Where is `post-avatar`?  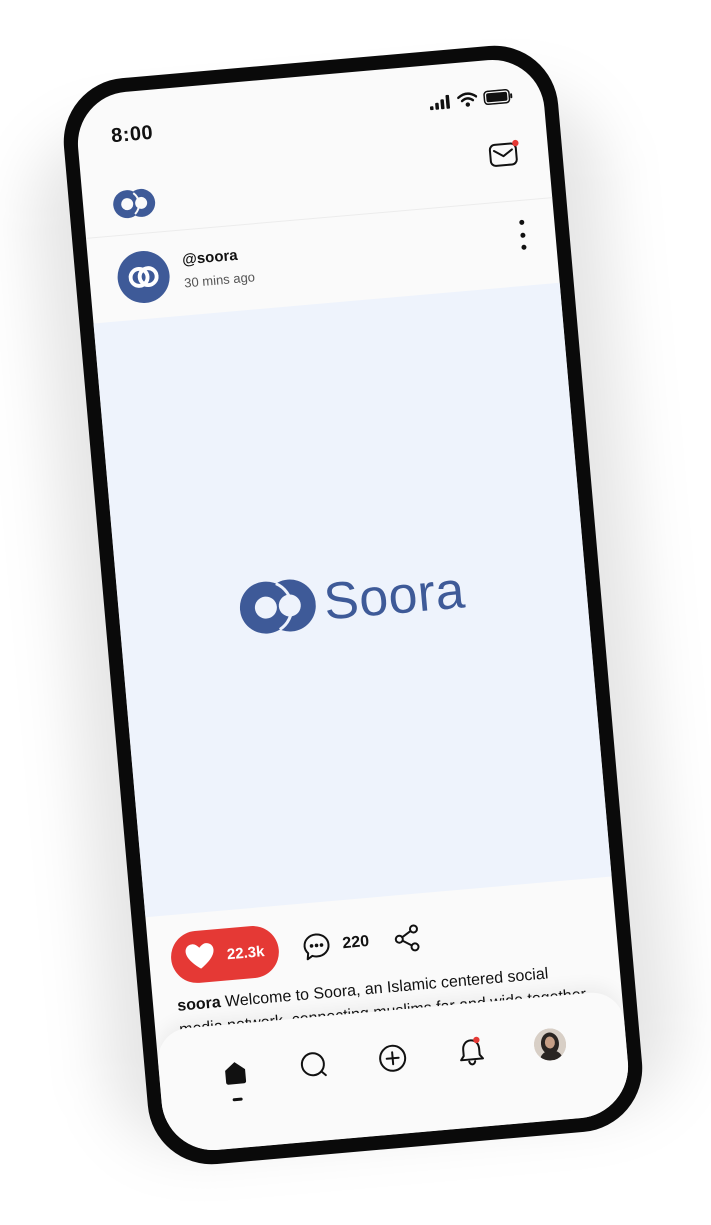
post-avatar is located at coordinates (143, 277).